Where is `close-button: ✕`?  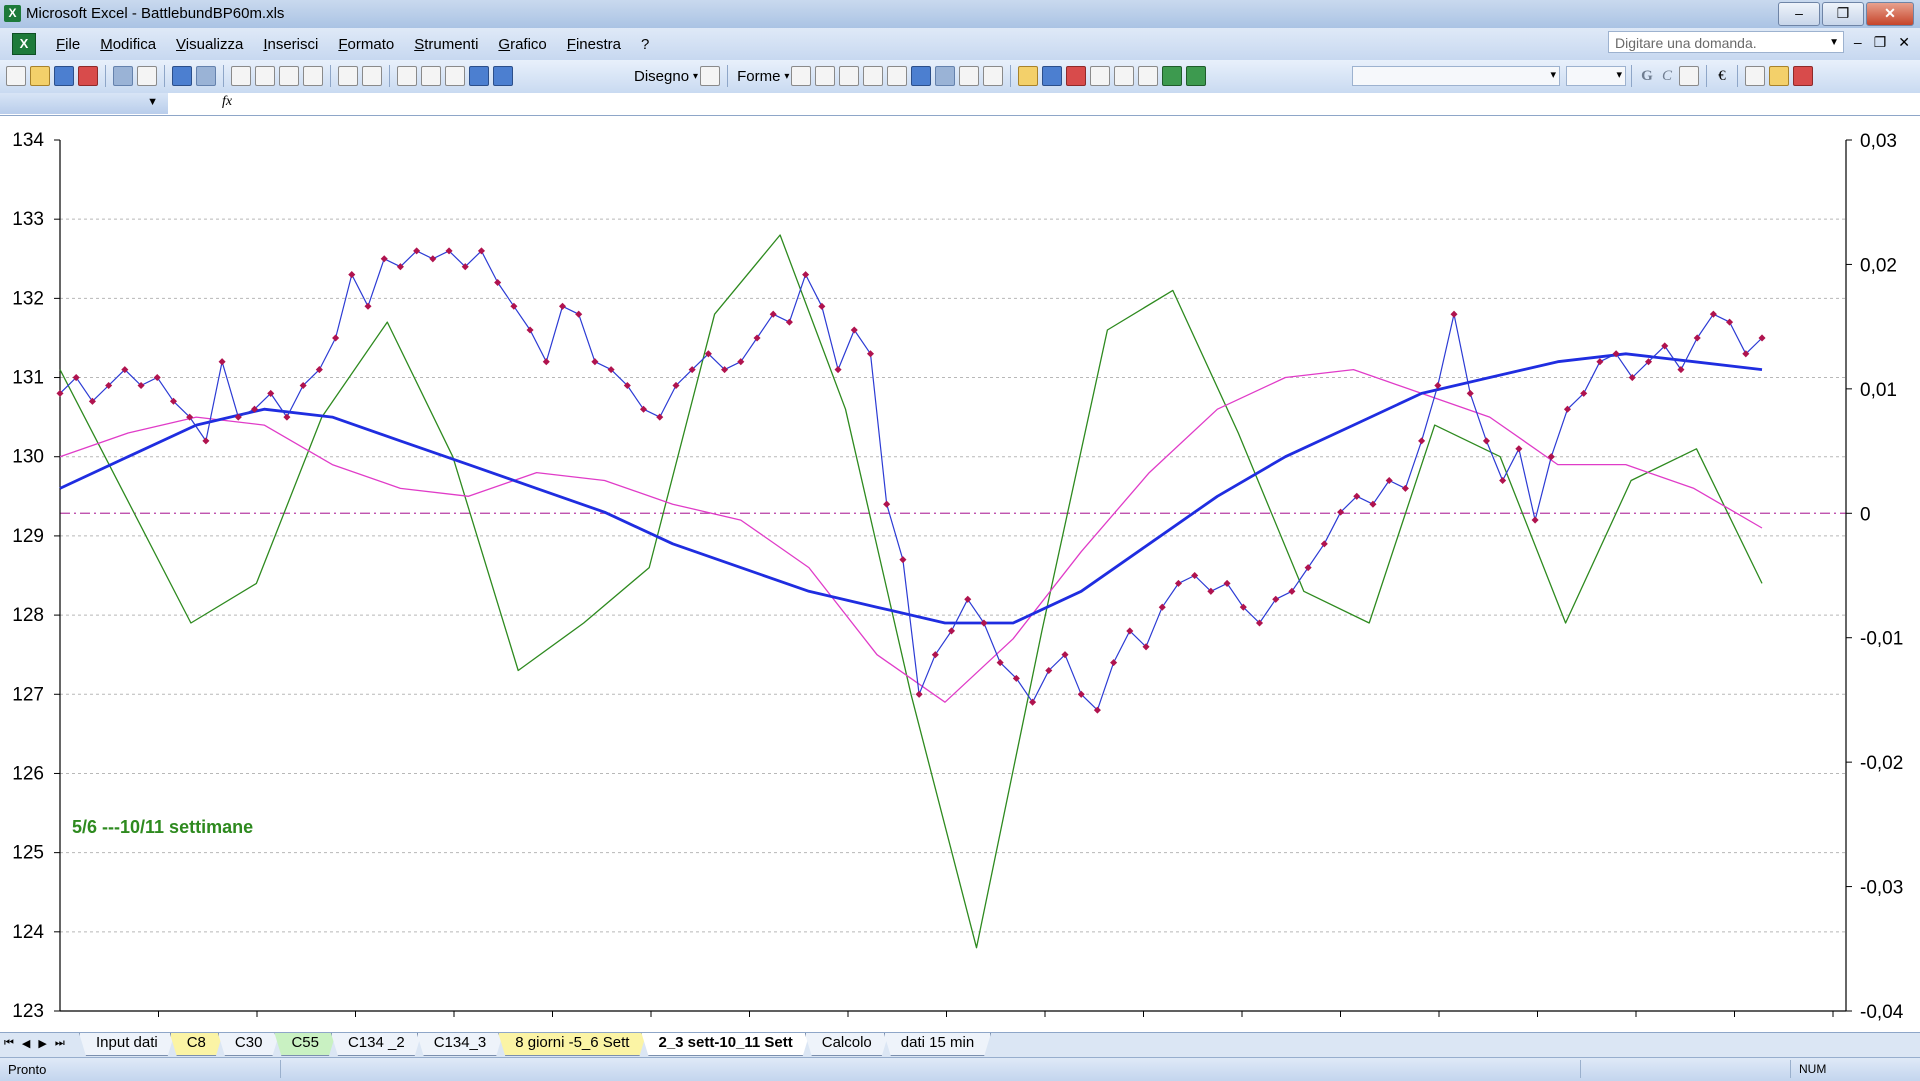 close-button: ✕ is located at coordinates (1890, 14).